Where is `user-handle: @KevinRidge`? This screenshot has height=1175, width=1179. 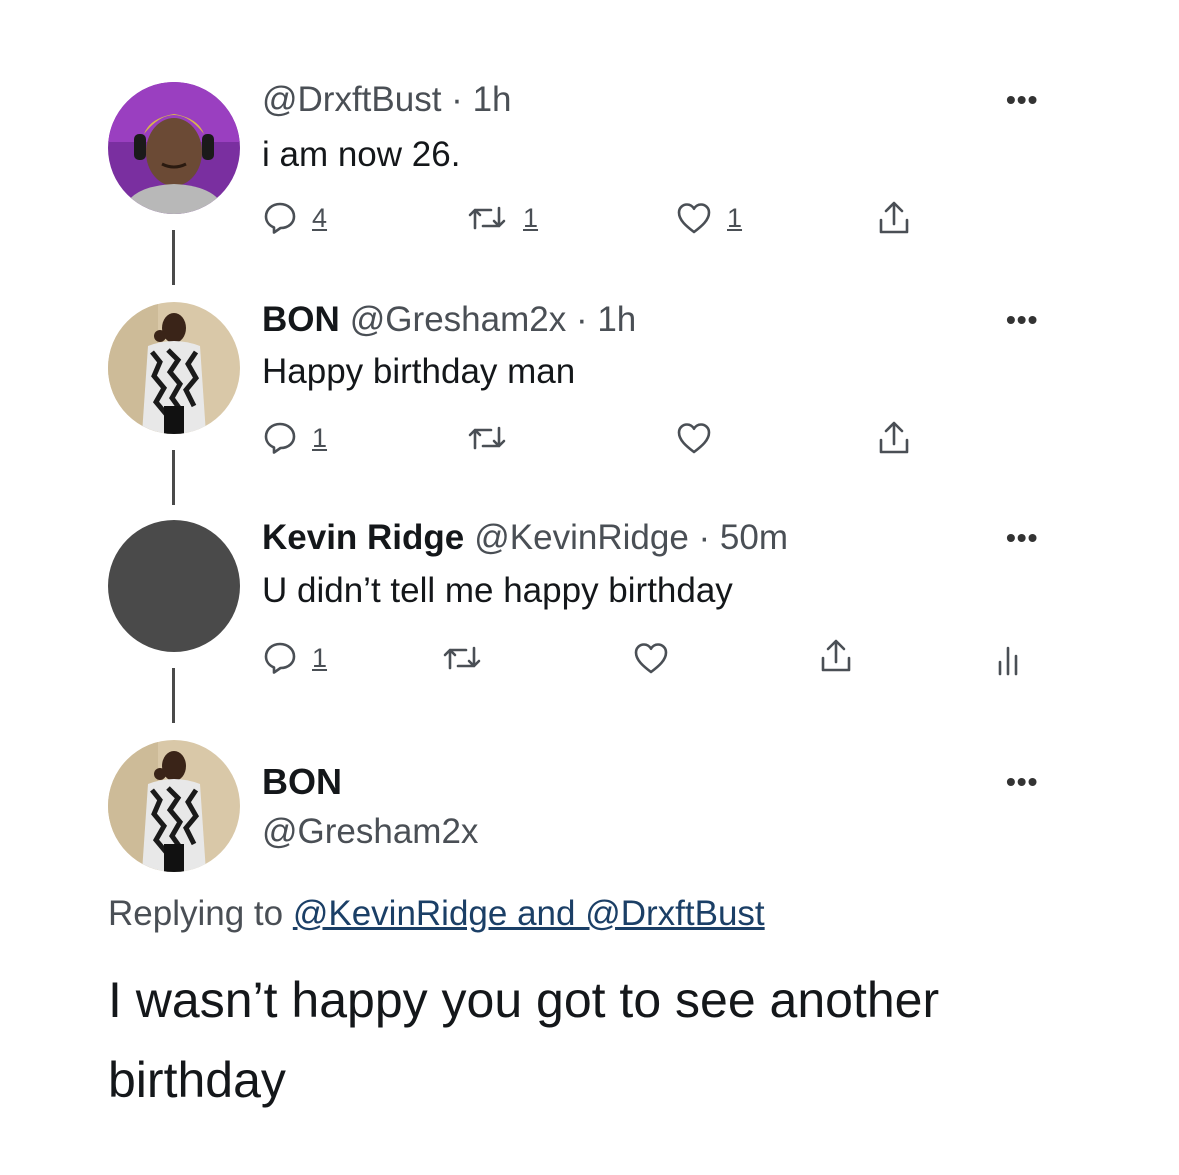
user-handle: @KevinRidge is located at coordinates (581, 537).